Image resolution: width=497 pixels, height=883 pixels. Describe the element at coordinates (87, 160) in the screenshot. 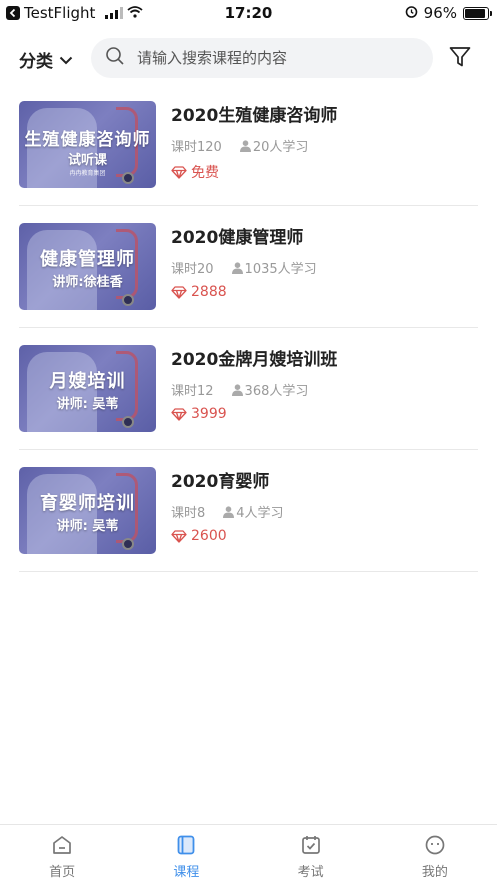

I see `thumbnail-subtitle: 试听课` at that location.